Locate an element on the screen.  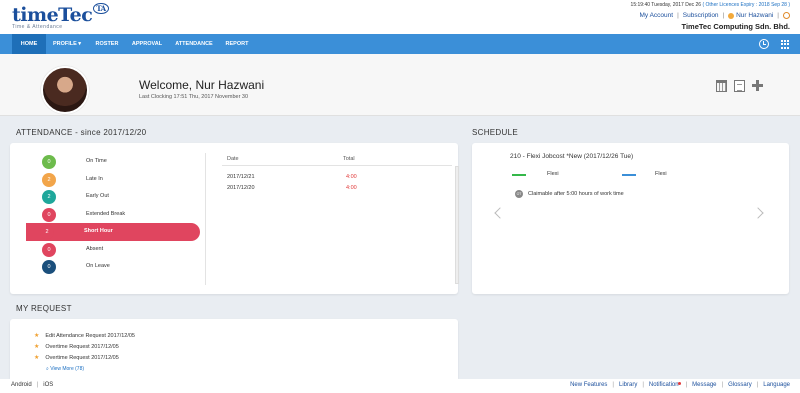
ot-badge: OT is located at coordinates (519, 194).